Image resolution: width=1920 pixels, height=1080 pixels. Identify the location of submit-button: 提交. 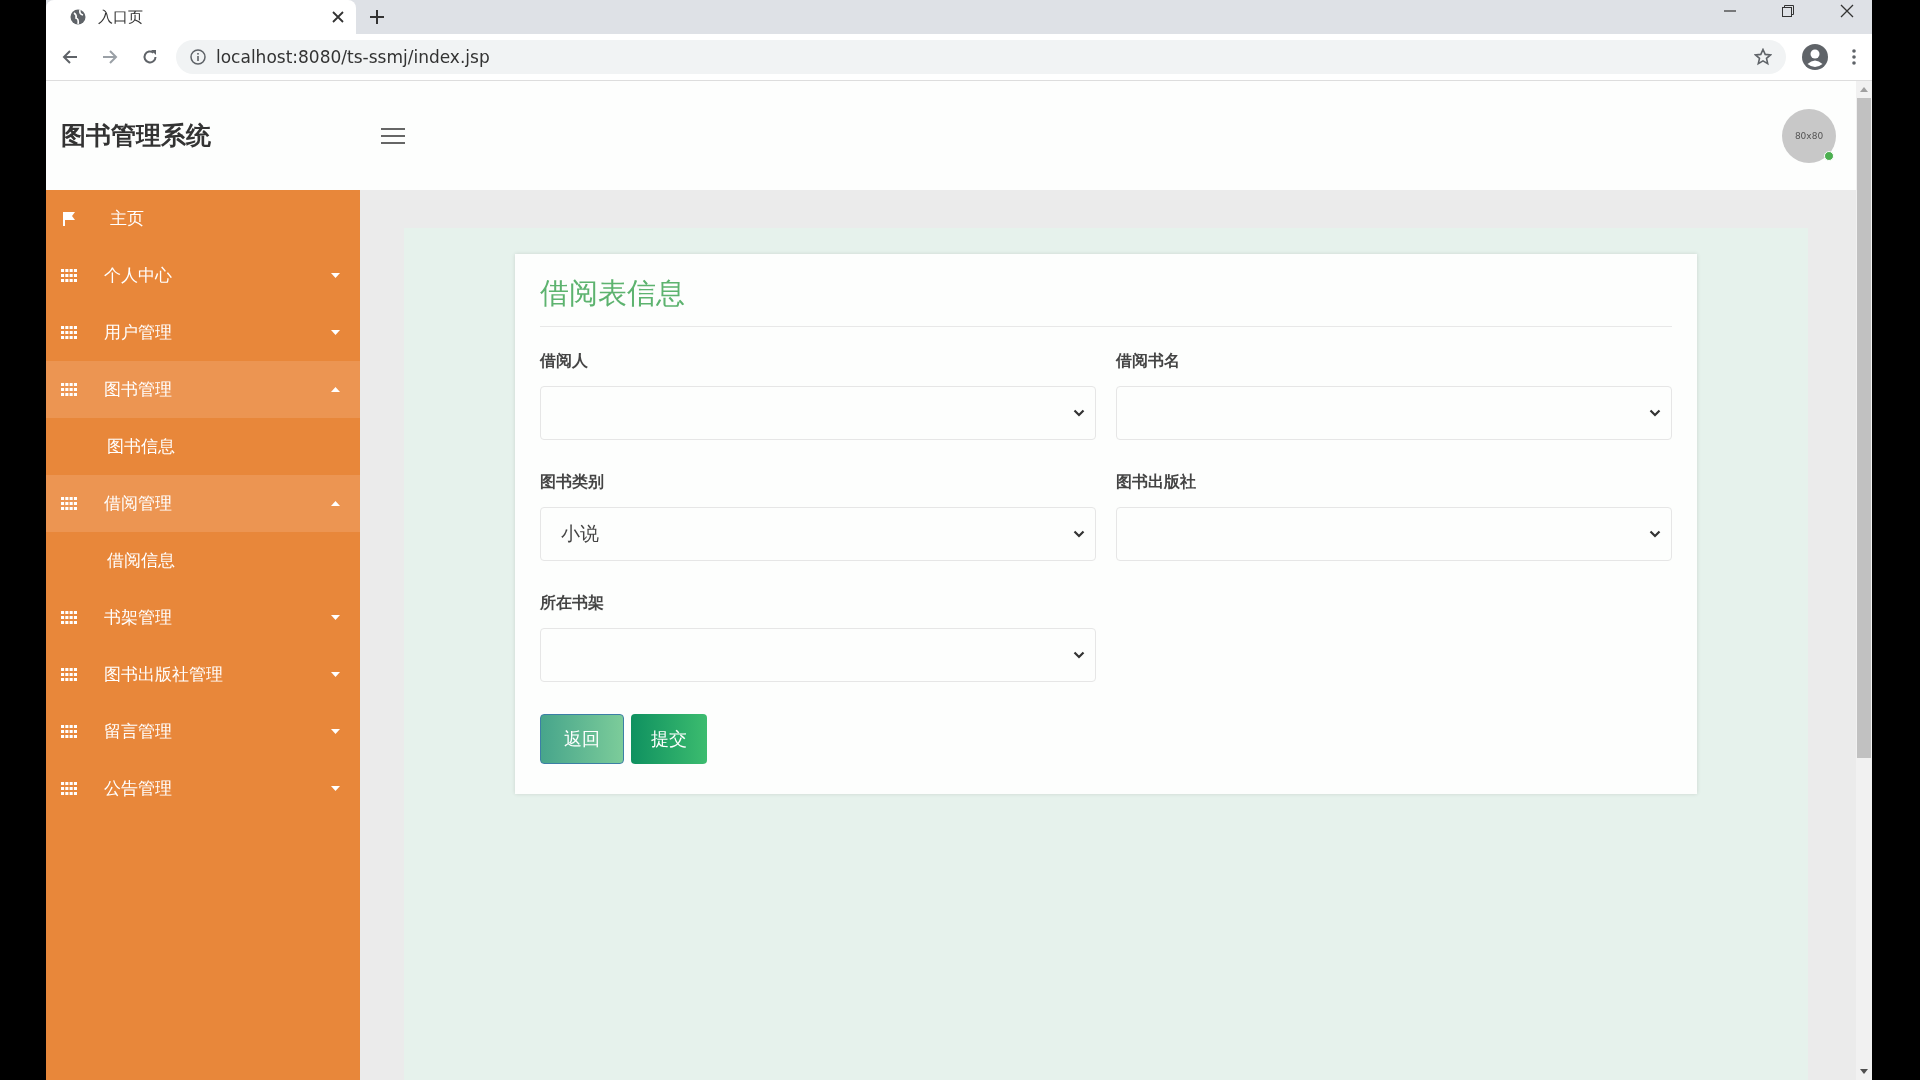
(669, 739).